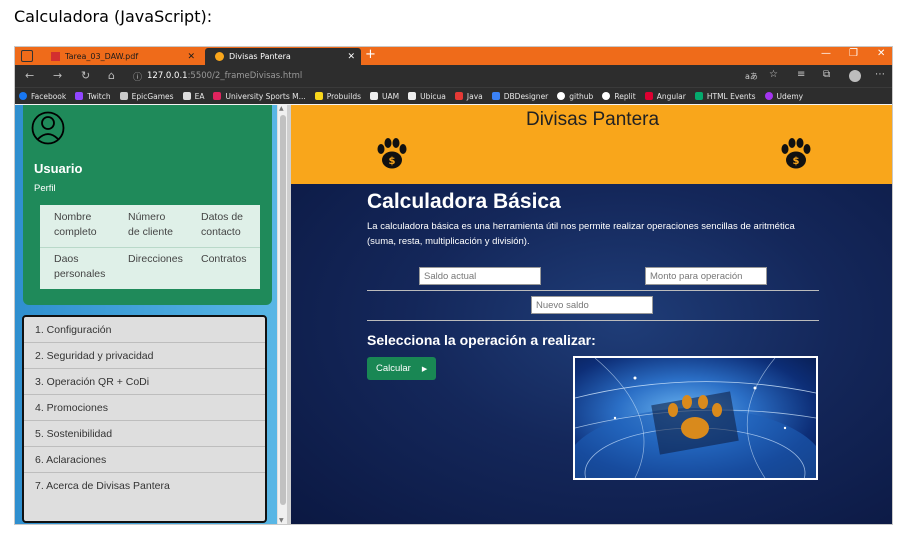 The height and width of the screenshot is (535, 907). What do you see at coordinates (144, 356) in the screenshot?
I see `menu-item-seguridad: 2. Seguridad y privacidad` at bounding box center [144, 356].